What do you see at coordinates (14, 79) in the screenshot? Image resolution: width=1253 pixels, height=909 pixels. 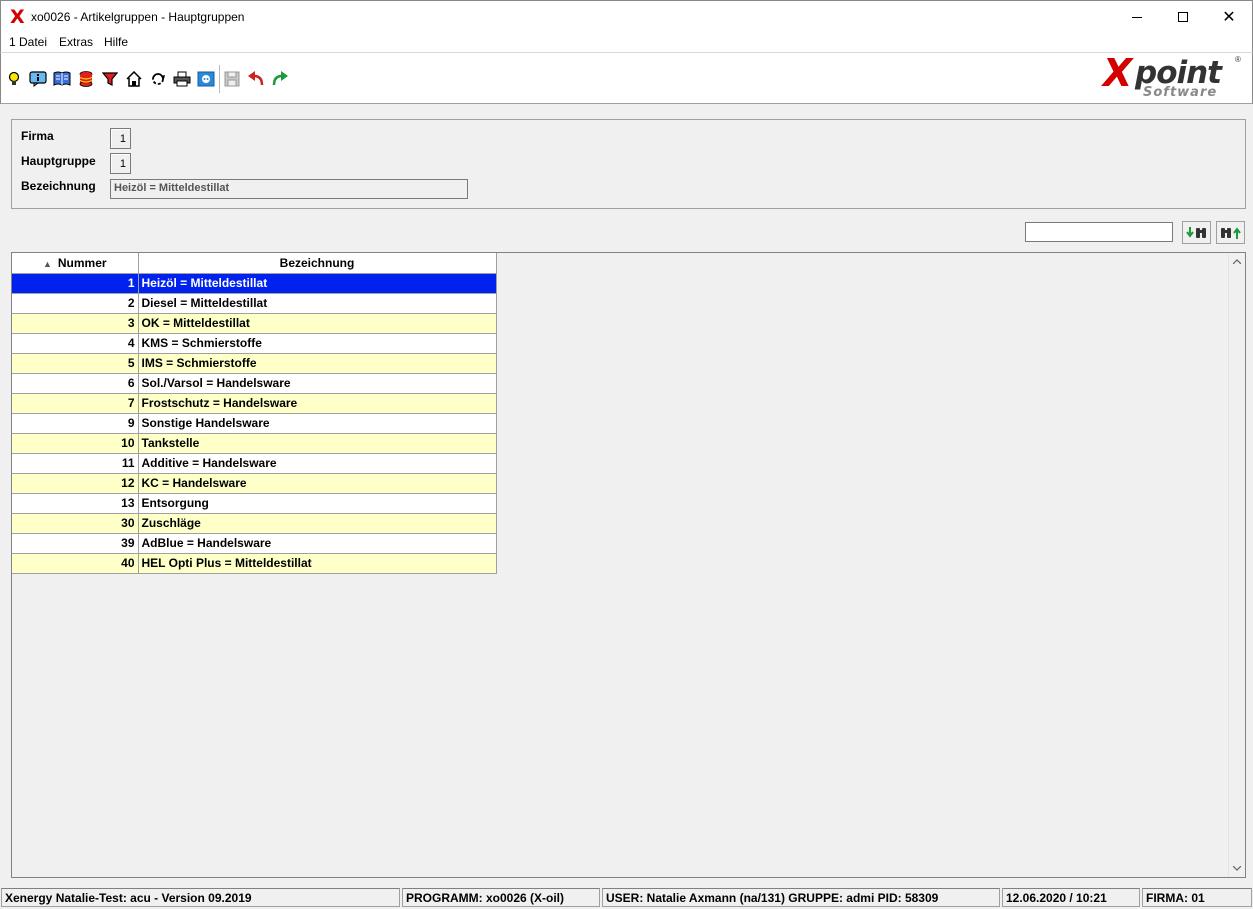 I see `lightbulb-icon` at bounding box center [14, 79].